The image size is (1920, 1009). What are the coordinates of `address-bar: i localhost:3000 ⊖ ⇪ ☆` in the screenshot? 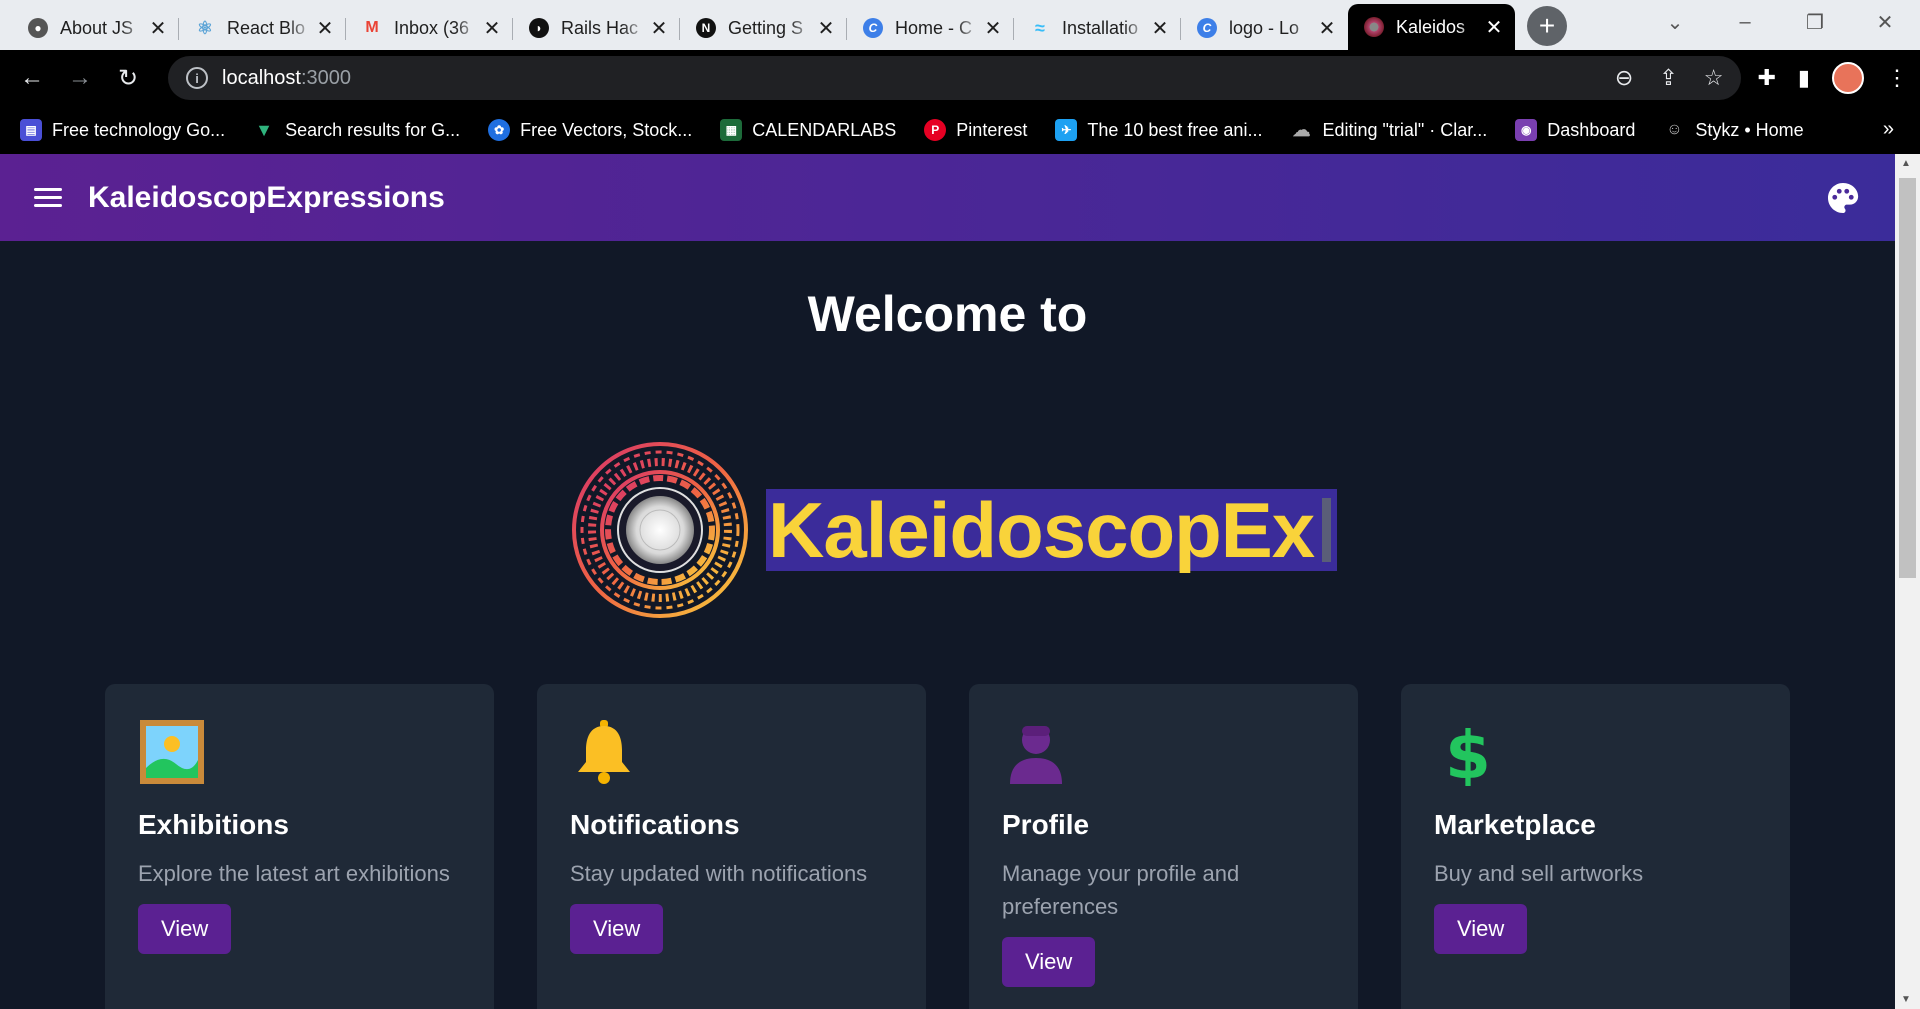 It's located at (955, 78).